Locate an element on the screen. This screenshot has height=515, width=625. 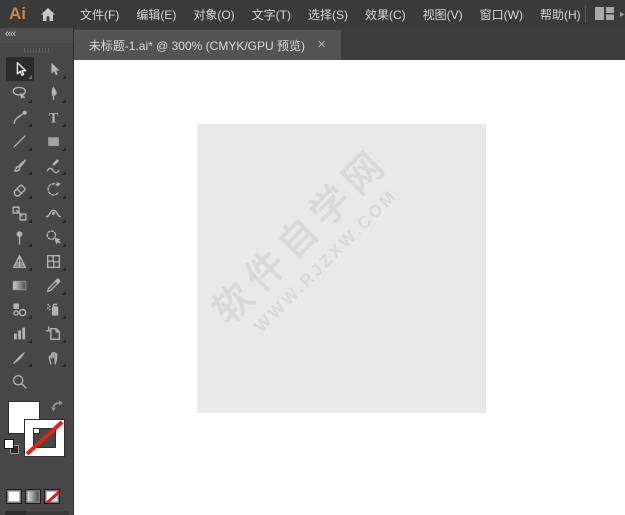
pen-tool is located at coordinates (54, 93).